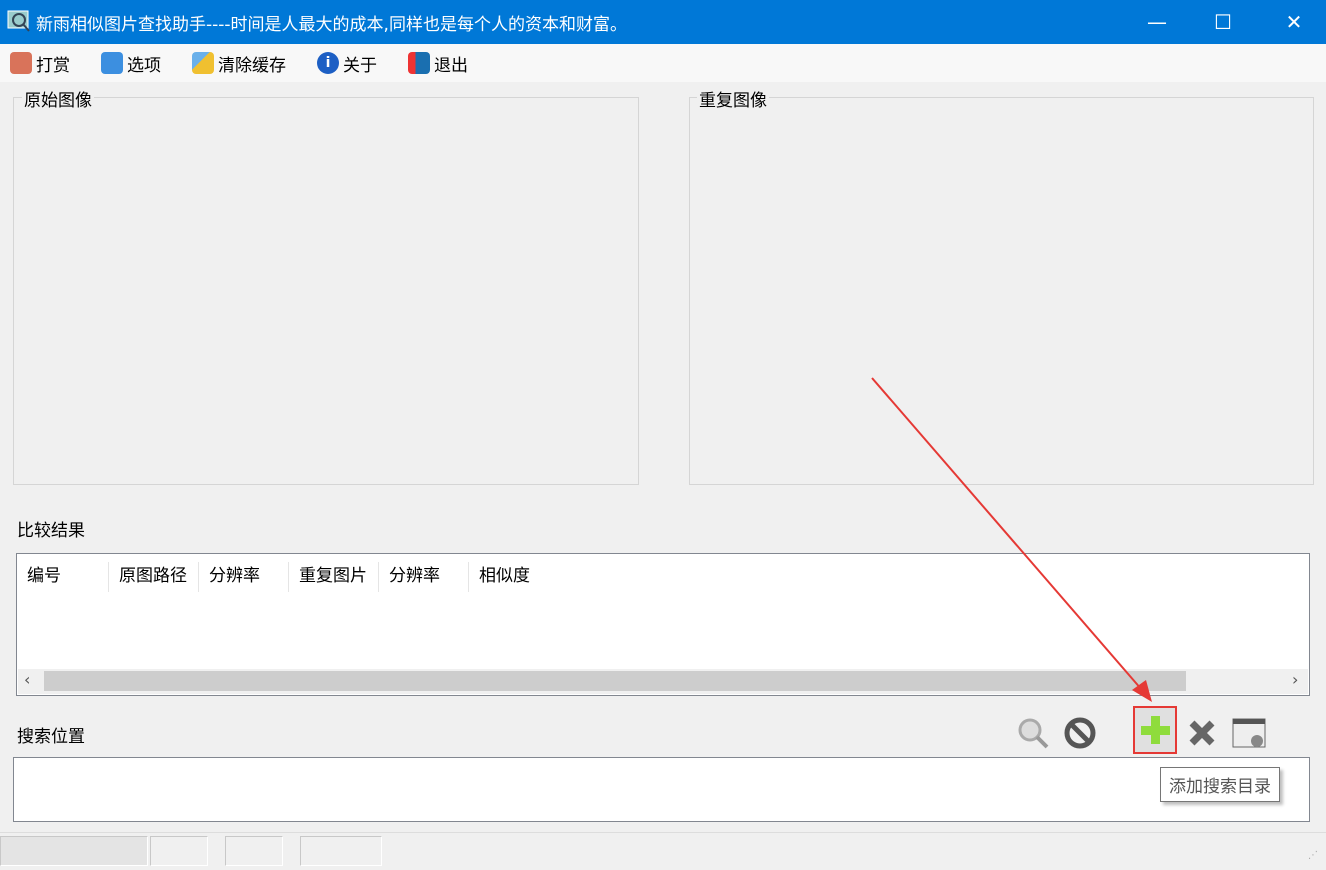 The width and height of the screenshot is (1326, 870). Describe the element at coordinates (1223, 22) in the screenshot. I see `maximize-button: ☐` at that location.